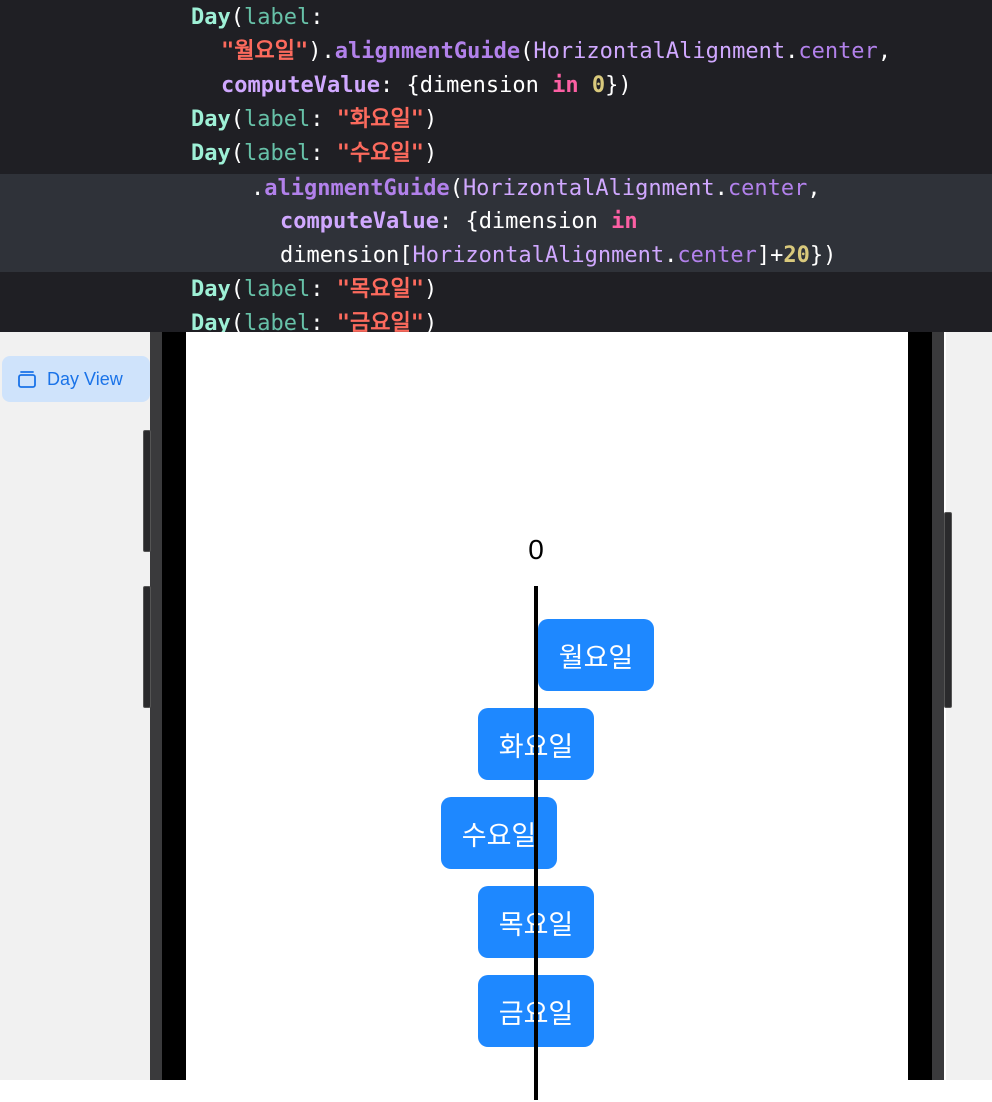 The width and height of the screenshot is (992, 1102). Describe the element at coordinates (380, 119) in the screenshot. I see `code-token: "화요일"` at that location.